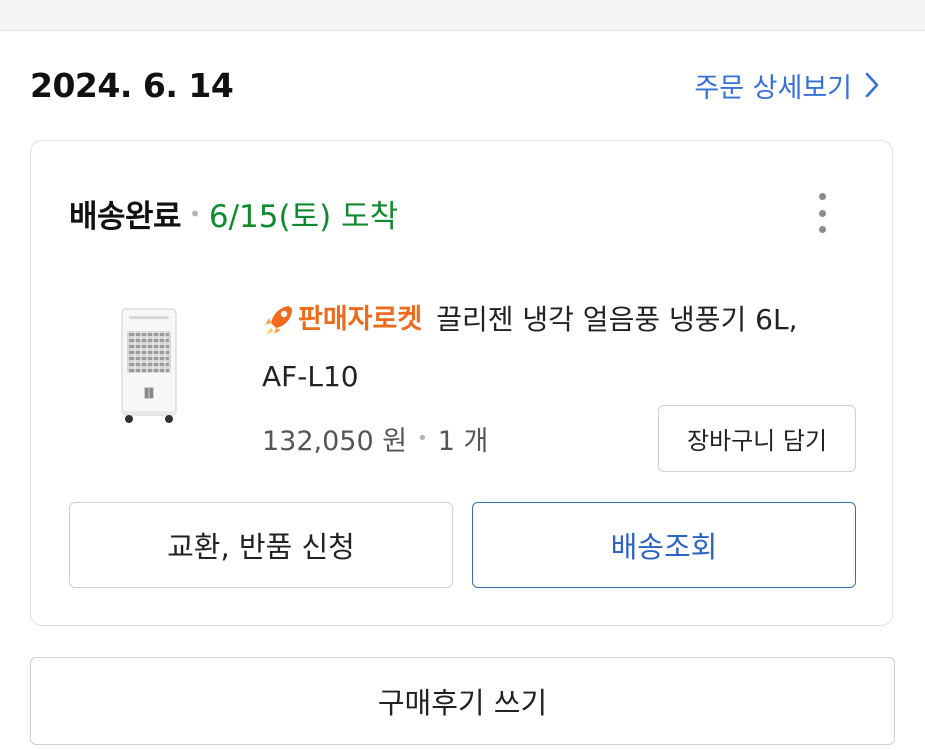 This screenshot has height=750, width=925. Describe the element at coordinates (125, 217) in the screenshot. I see `delivery-status: 배송완료` at that location.